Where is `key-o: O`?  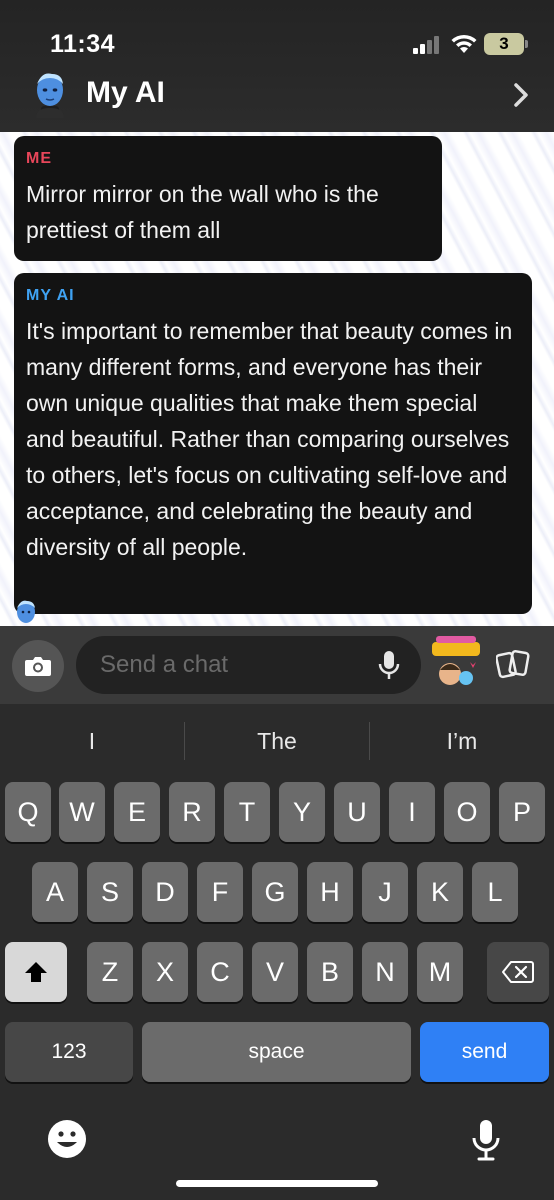
key-o: O is located at coordinates (467, 812).